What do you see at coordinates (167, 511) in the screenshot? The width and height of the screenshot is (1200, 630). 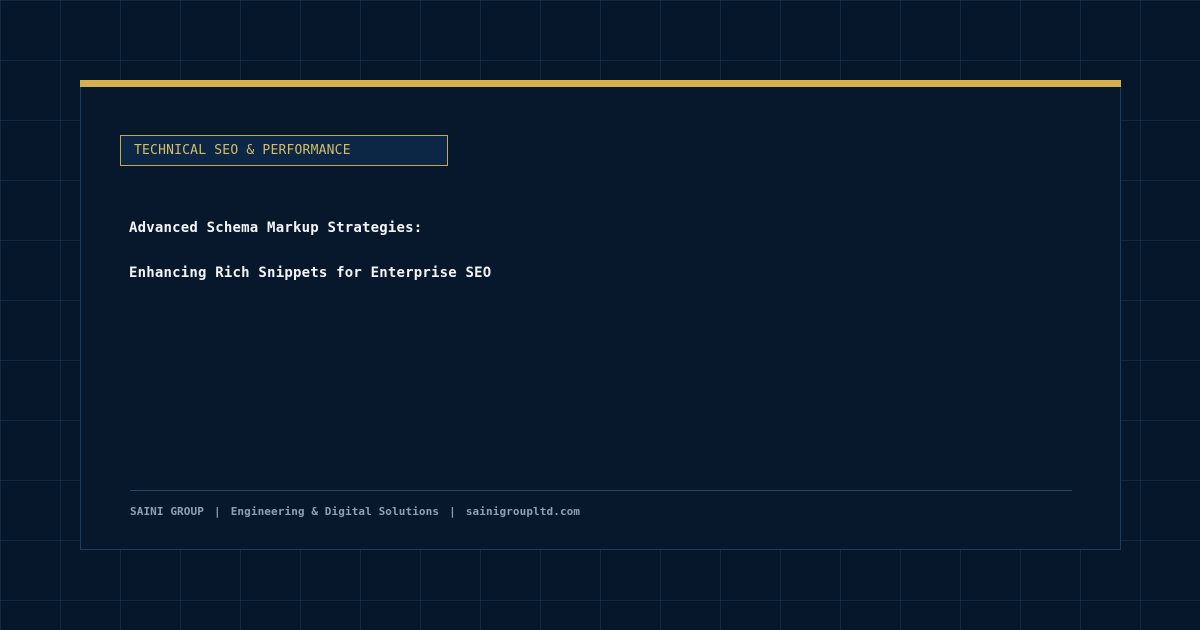 I see `footer-company: SAINI GROUP` at bounding box center [167, 511].